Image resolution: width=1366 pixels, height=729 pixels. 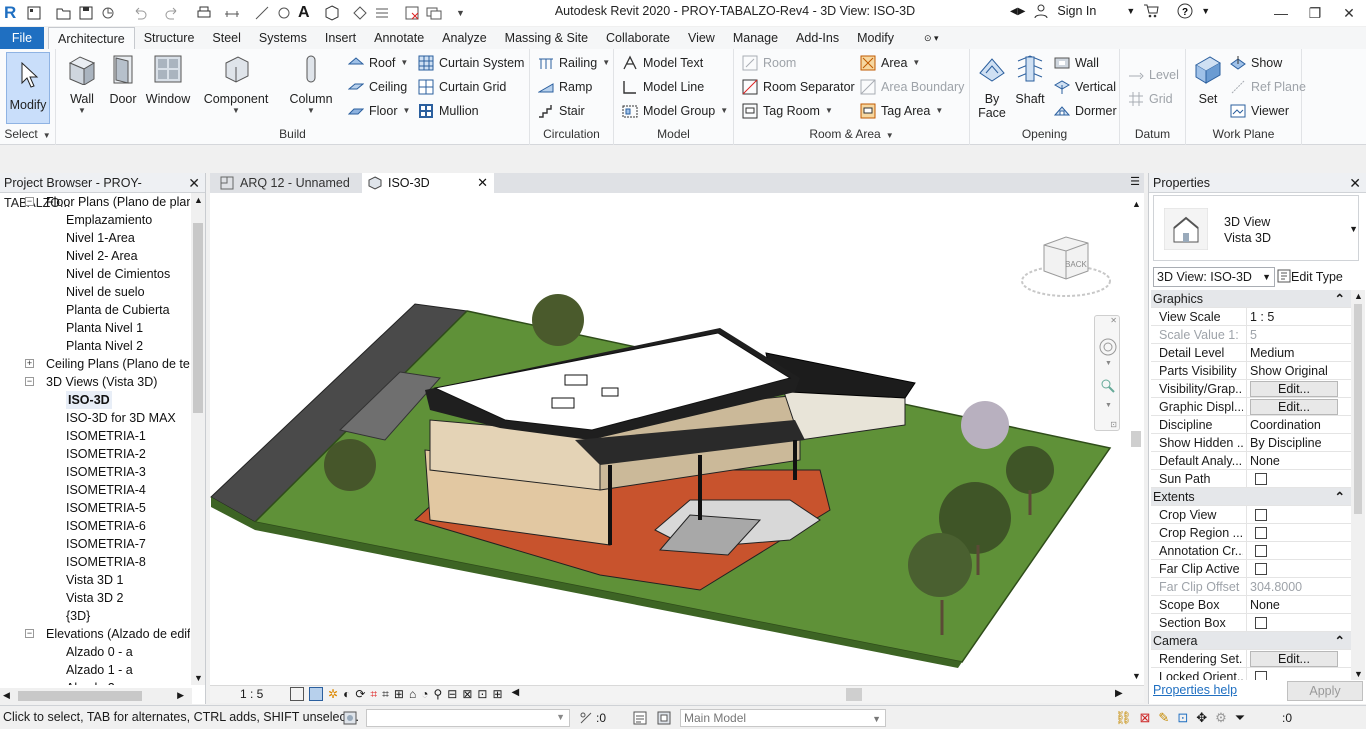 I want to click on property-value: Medium, so click(x=1297, y=353).